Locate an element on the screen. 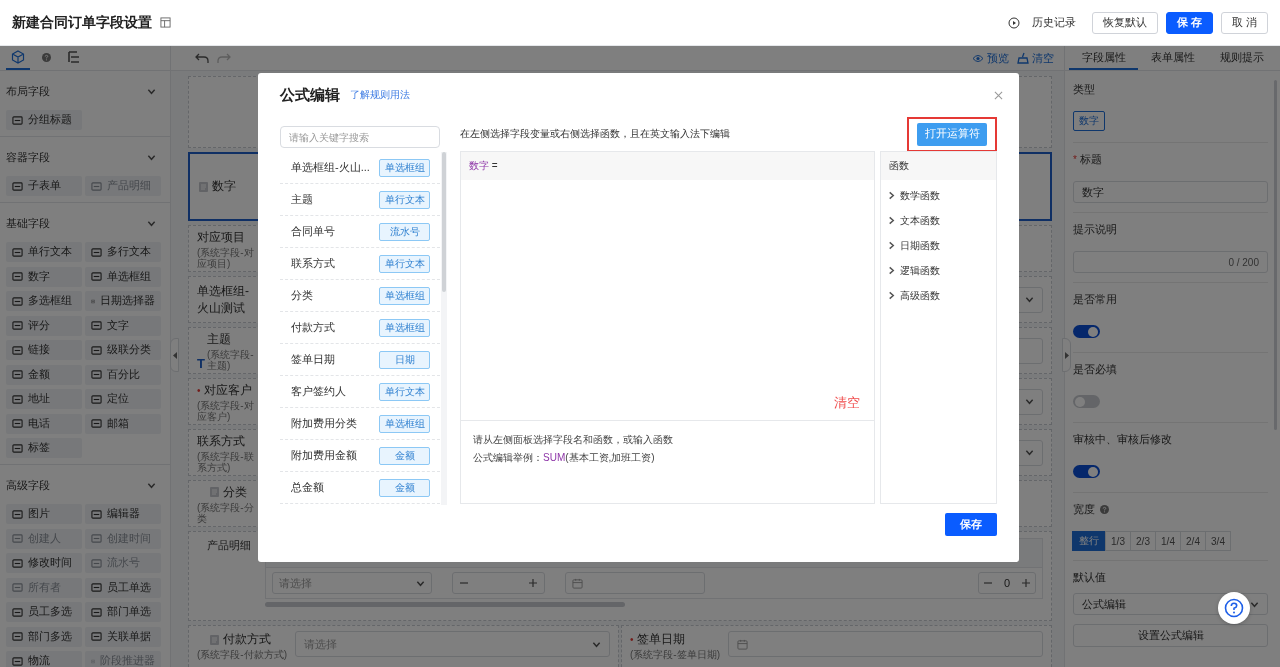  field-variable-item: 总金额 金额 is located at coordinates (360, 488).